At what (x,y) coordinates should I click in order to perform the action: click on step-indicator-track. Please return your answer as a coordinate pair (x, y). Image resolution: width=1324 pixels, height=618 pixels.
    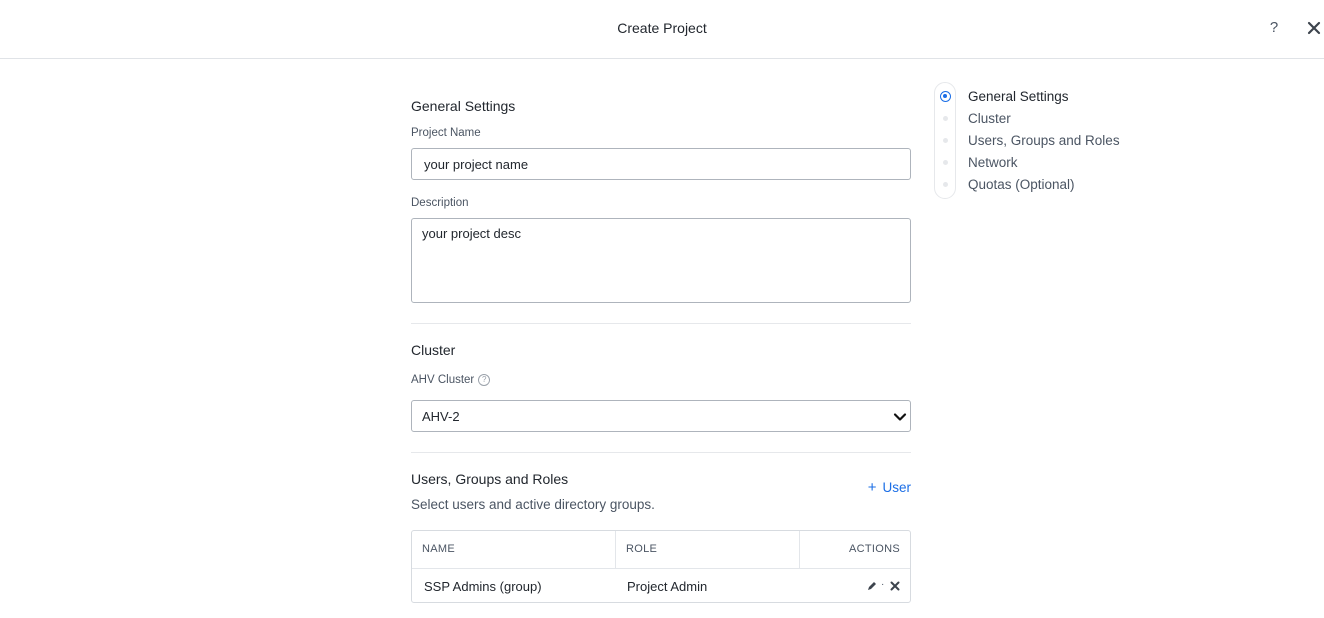
    Looking at the image, I should click on (945, 140).